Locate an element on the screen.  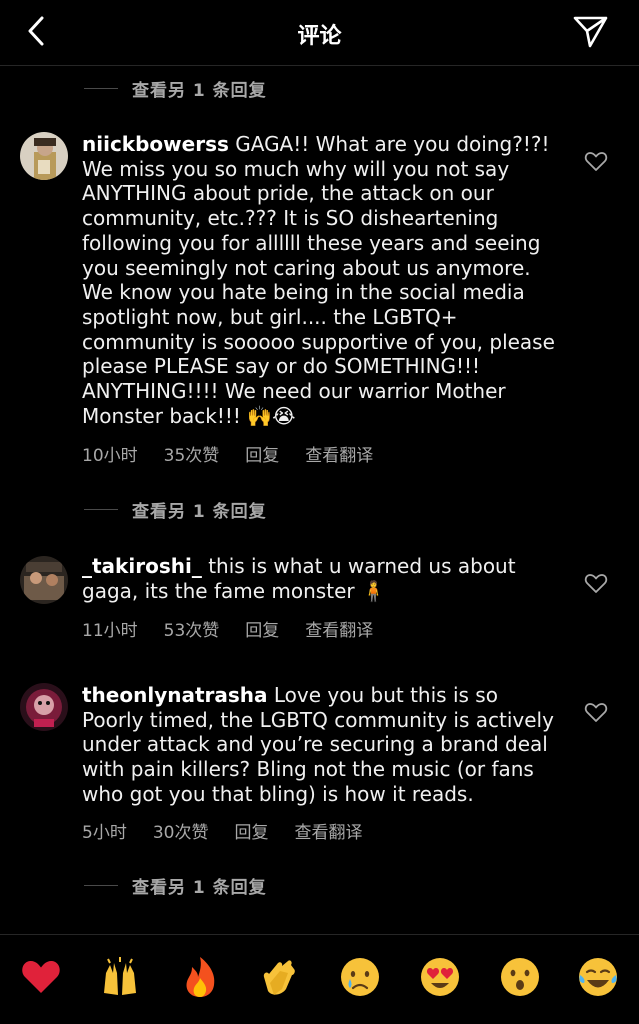
raising-hands-emoji-icon is located at coordinates (120, 977).